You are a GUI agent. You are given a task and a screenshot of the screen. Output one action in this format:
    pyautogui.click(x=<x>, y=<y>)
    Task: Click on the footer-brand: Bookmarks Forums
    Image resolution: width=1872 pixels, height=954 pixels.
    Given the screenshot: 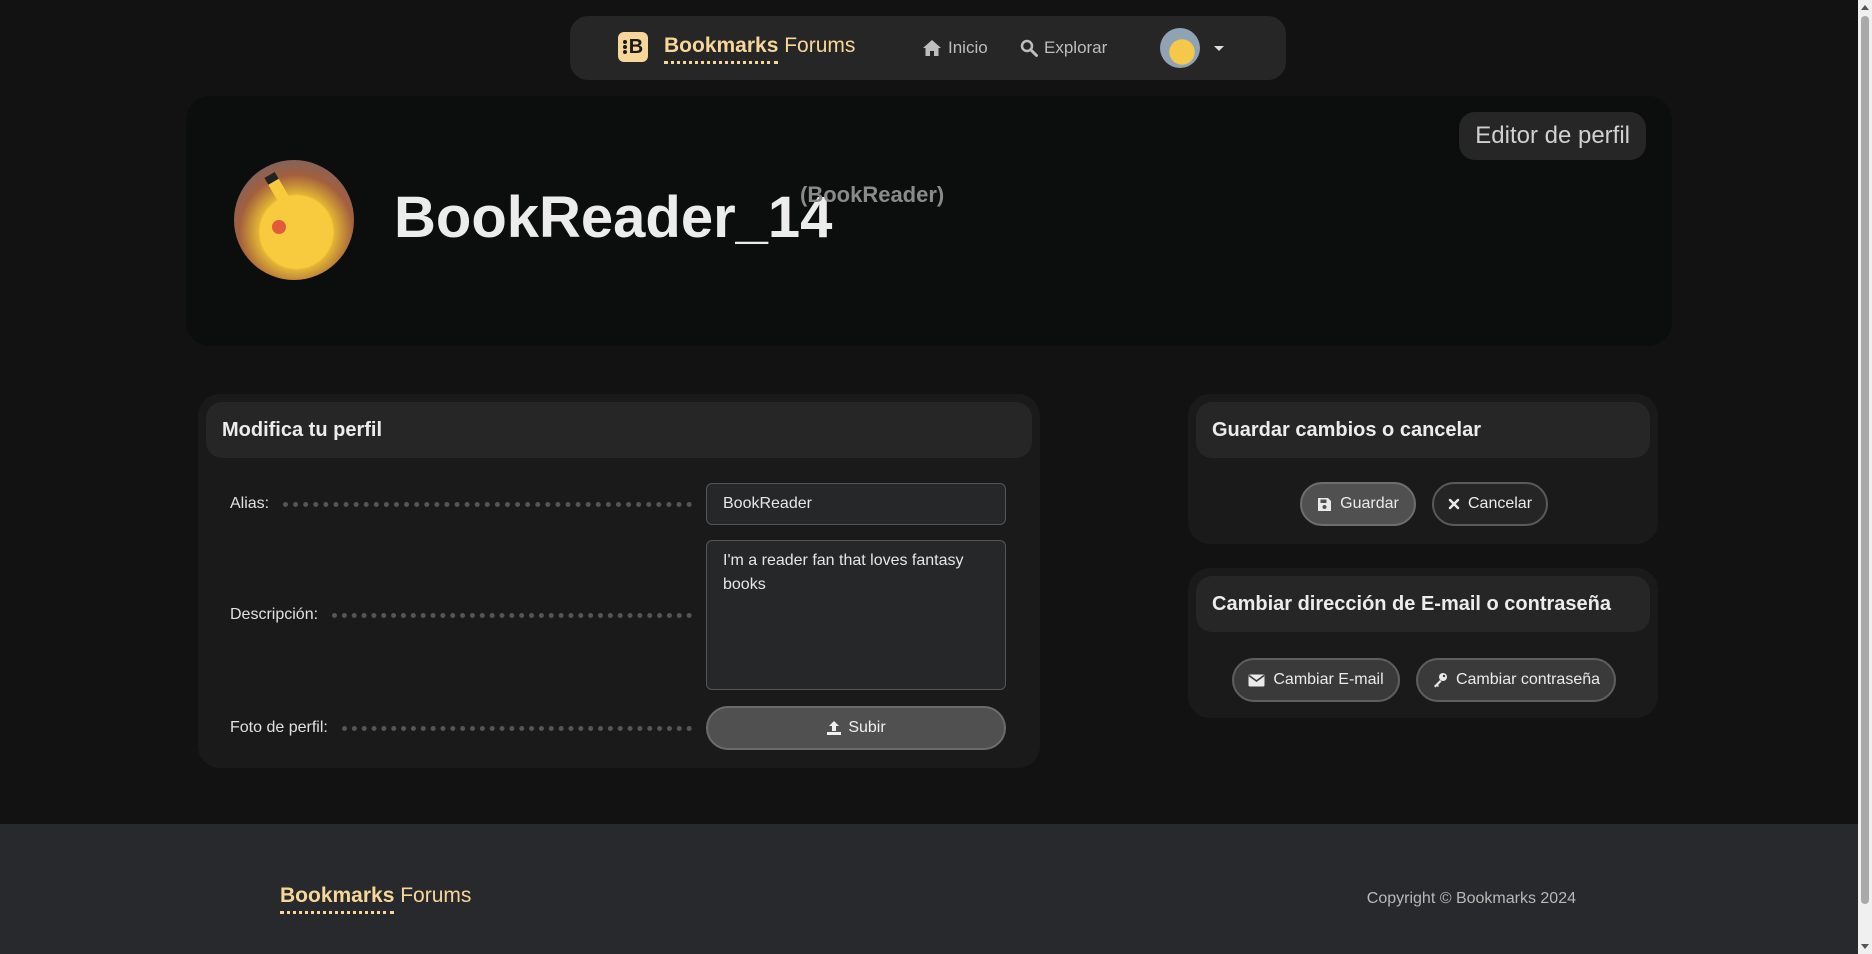 What is the action you would take?
    pyautogui.click(x=376, y=899)
    